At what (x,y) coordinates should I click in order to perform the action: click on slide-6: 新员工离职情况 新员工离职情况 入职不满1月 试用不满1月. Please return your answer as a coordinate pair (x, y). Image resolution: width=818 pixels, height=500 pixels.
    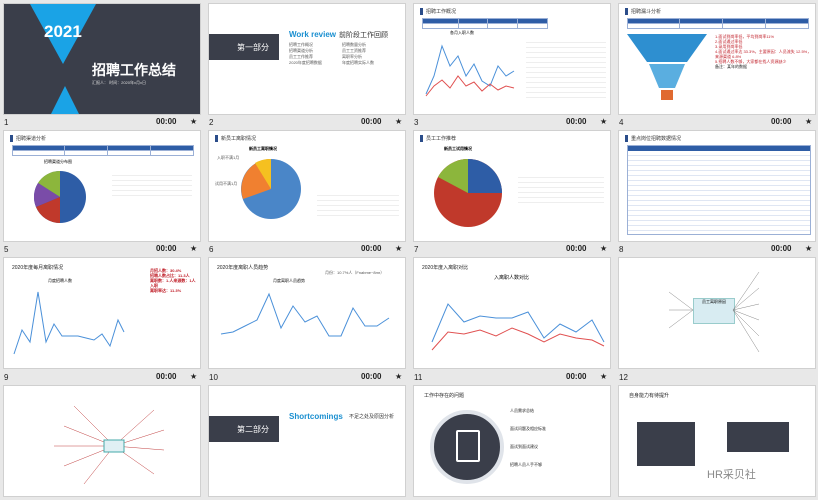
    Looking at the image, I should click on (307, 186).